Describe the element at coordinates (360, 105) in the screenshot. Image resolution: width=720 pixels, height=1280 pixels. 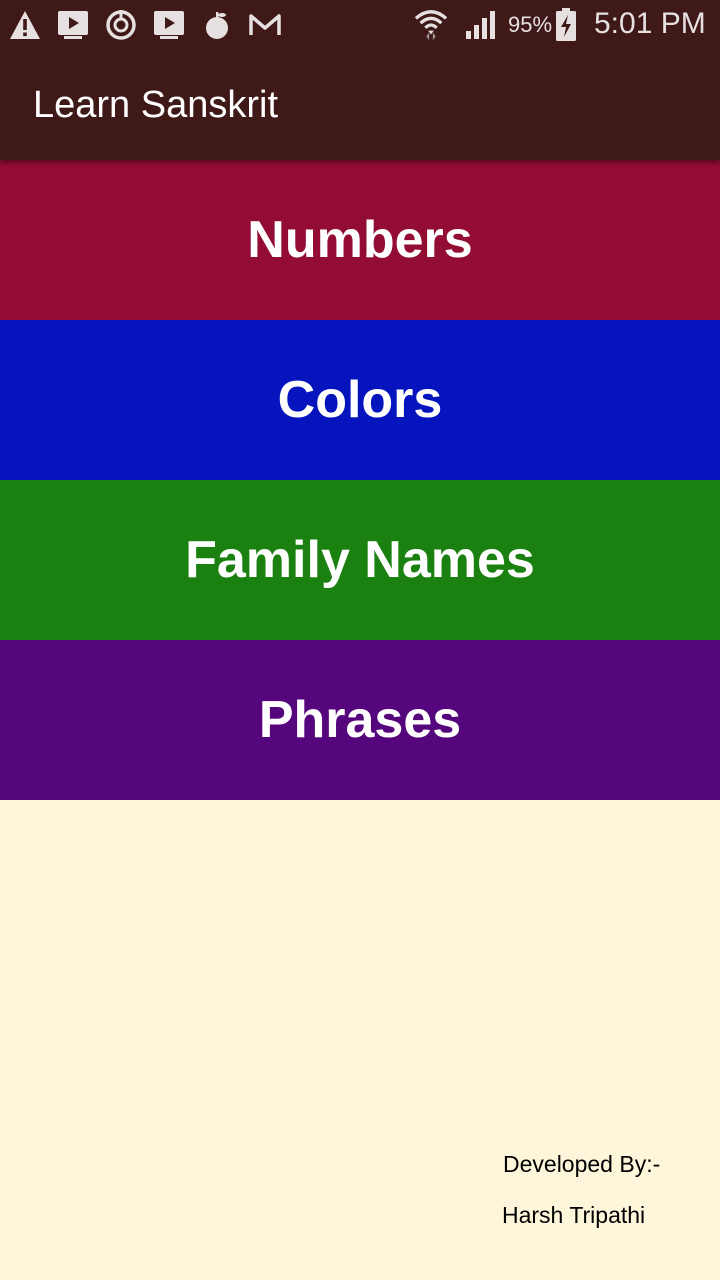
I see `app-bar: Learn Sanskrit` at that location.